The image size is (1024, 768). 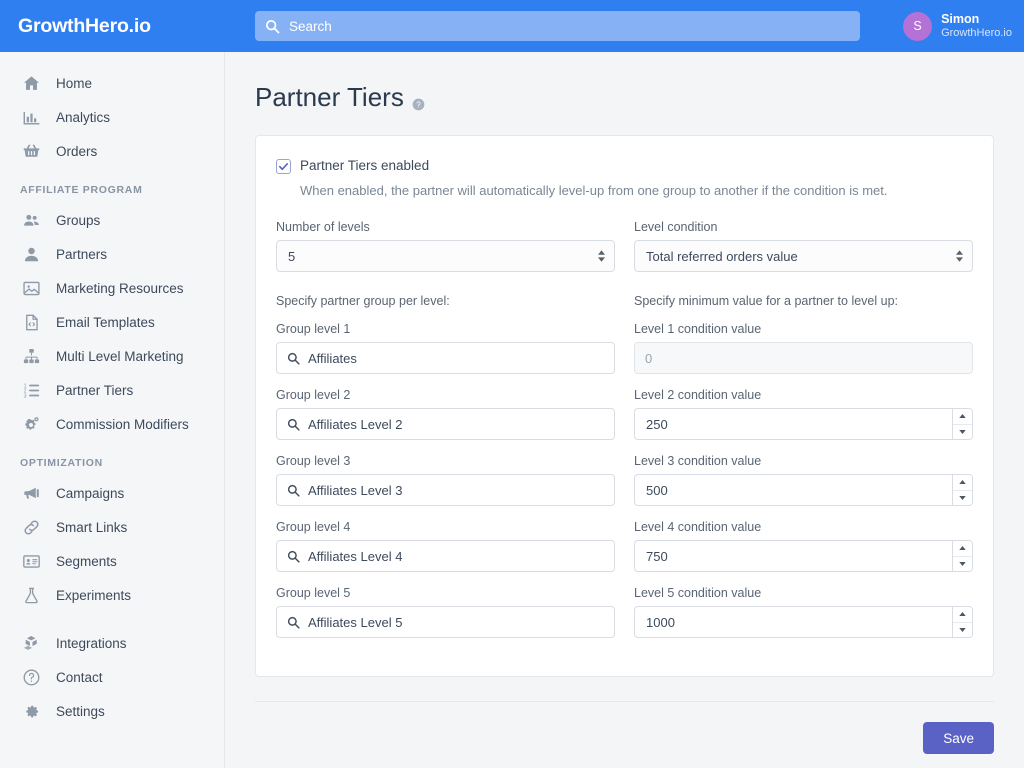 I want to click on level-condition-label: Level condition, so click(x=676, y=227).